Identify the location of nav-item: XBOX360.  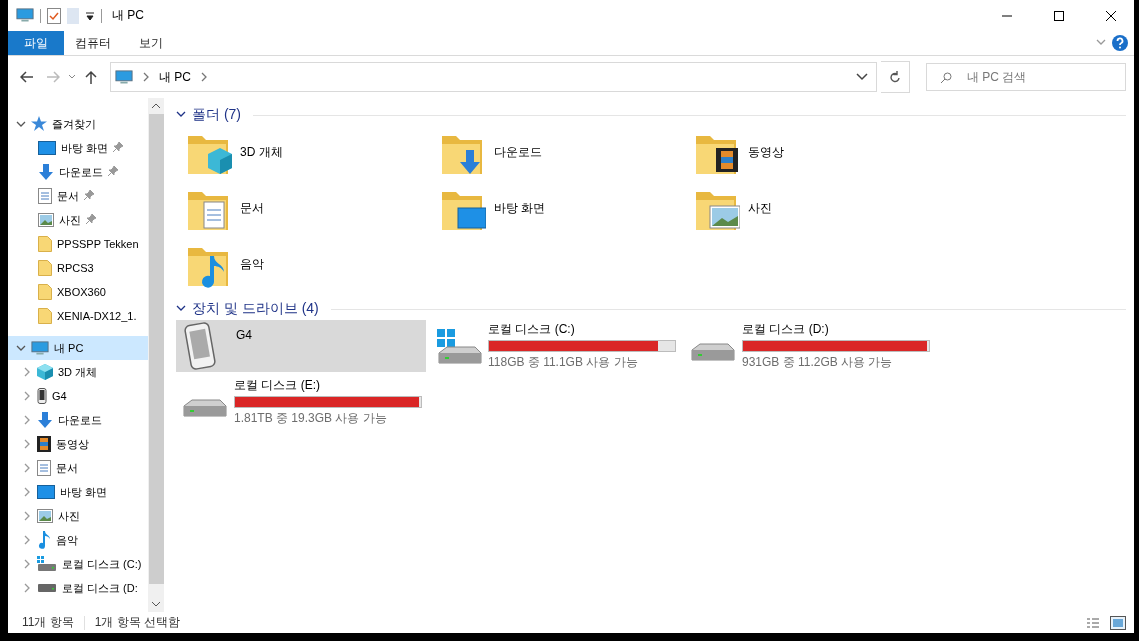
(78, 292).